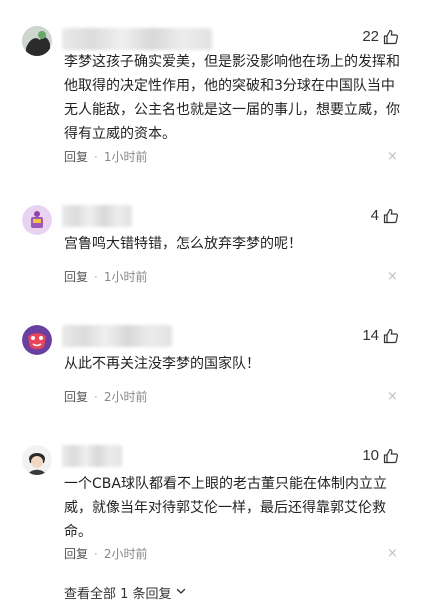  I want to click on chevron-down-icon, so click(181, 592).